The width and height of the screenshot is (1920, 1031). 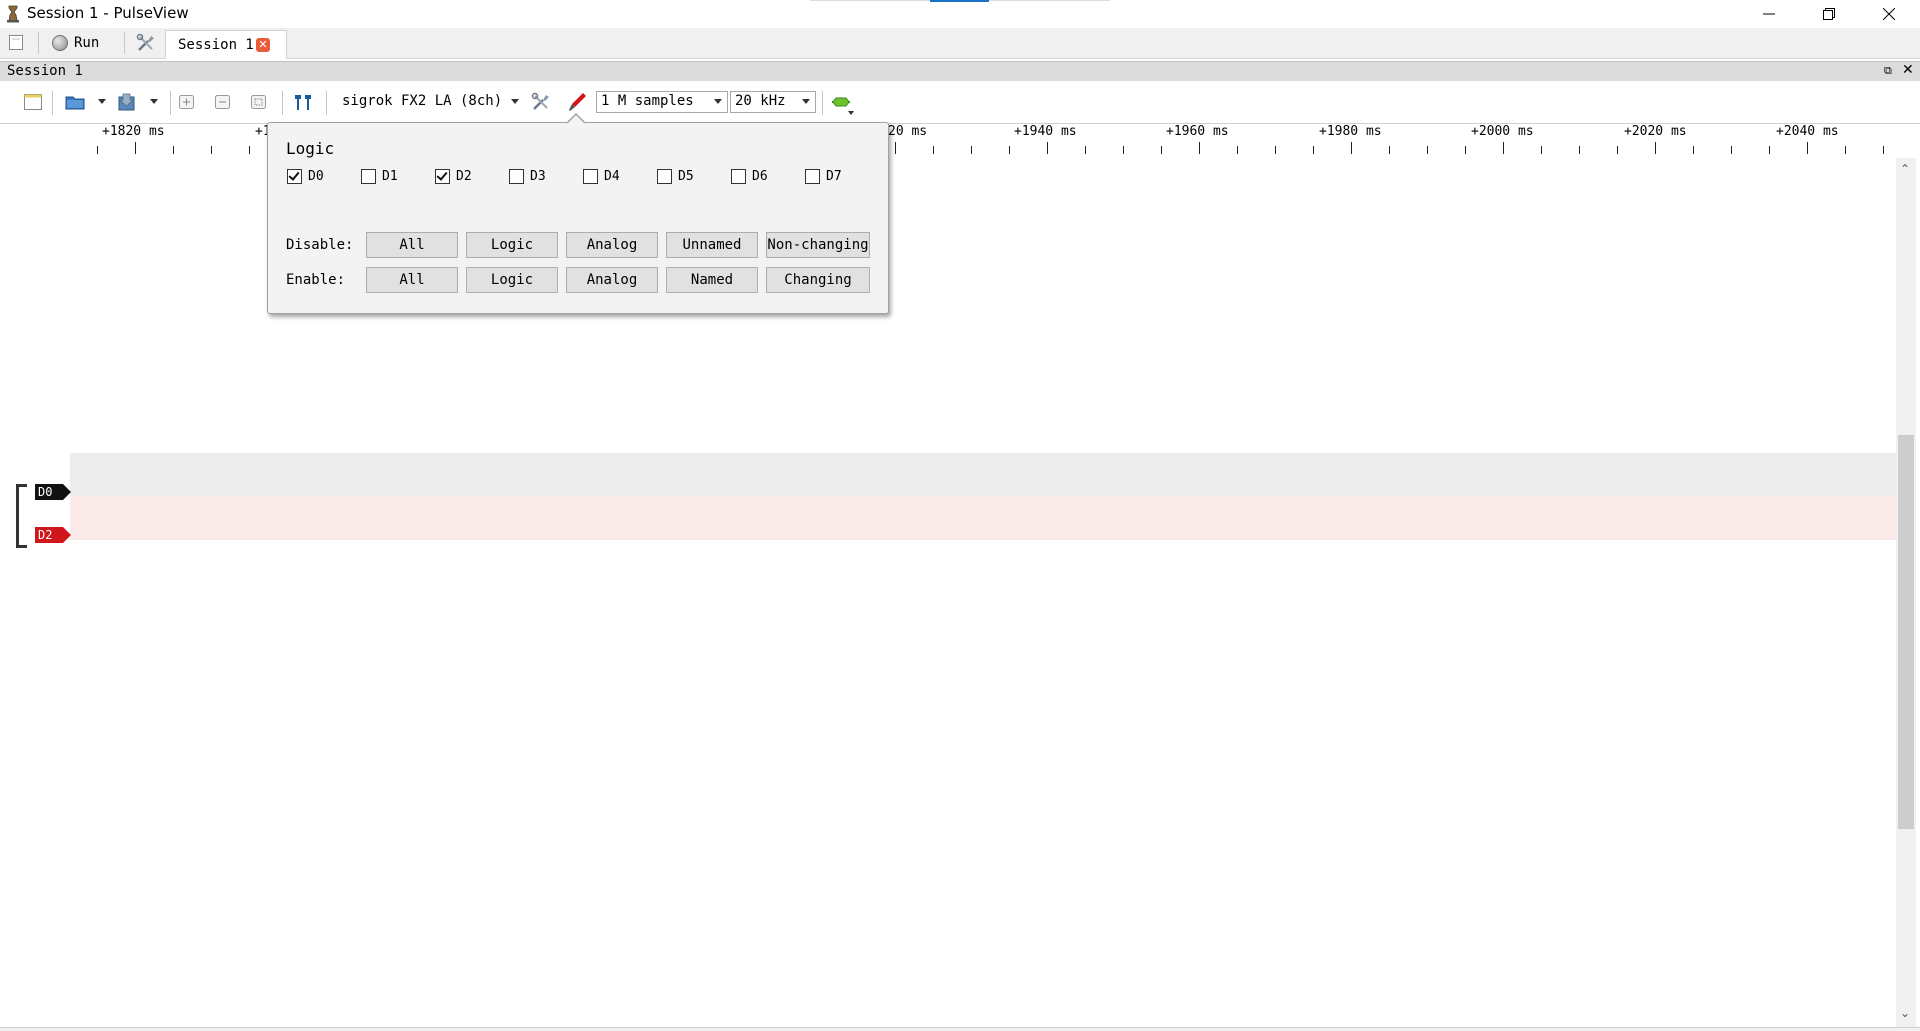 I want to click on channel-checkbox-d6: D6, so click(x=749, y=176).